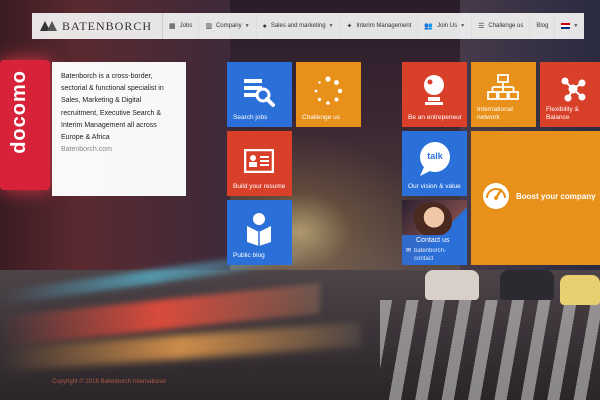 The width and height of the screenshot is (600, 400). Describe the element at coordinates (434, 163) in the screenshot. I see `tile-our-vision-value: talk Our vision & value` at that location.